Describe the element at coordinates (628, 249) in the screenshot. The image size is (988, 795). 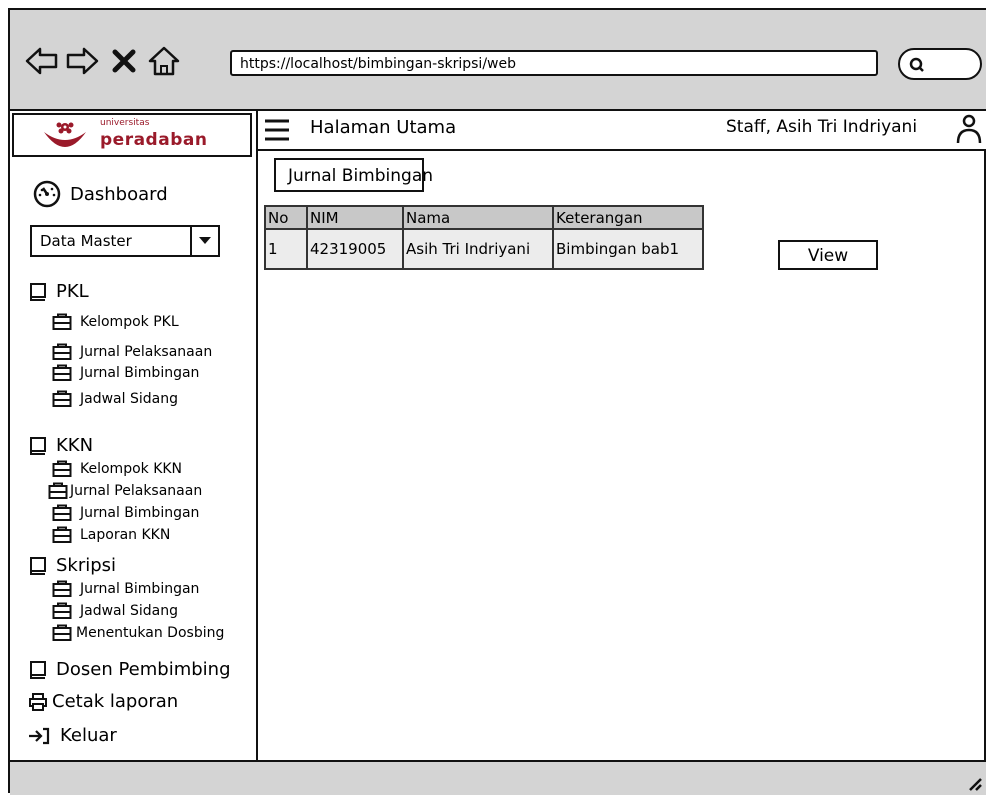
I see `cell-keterangan: Bimbingan bab1` at that location.